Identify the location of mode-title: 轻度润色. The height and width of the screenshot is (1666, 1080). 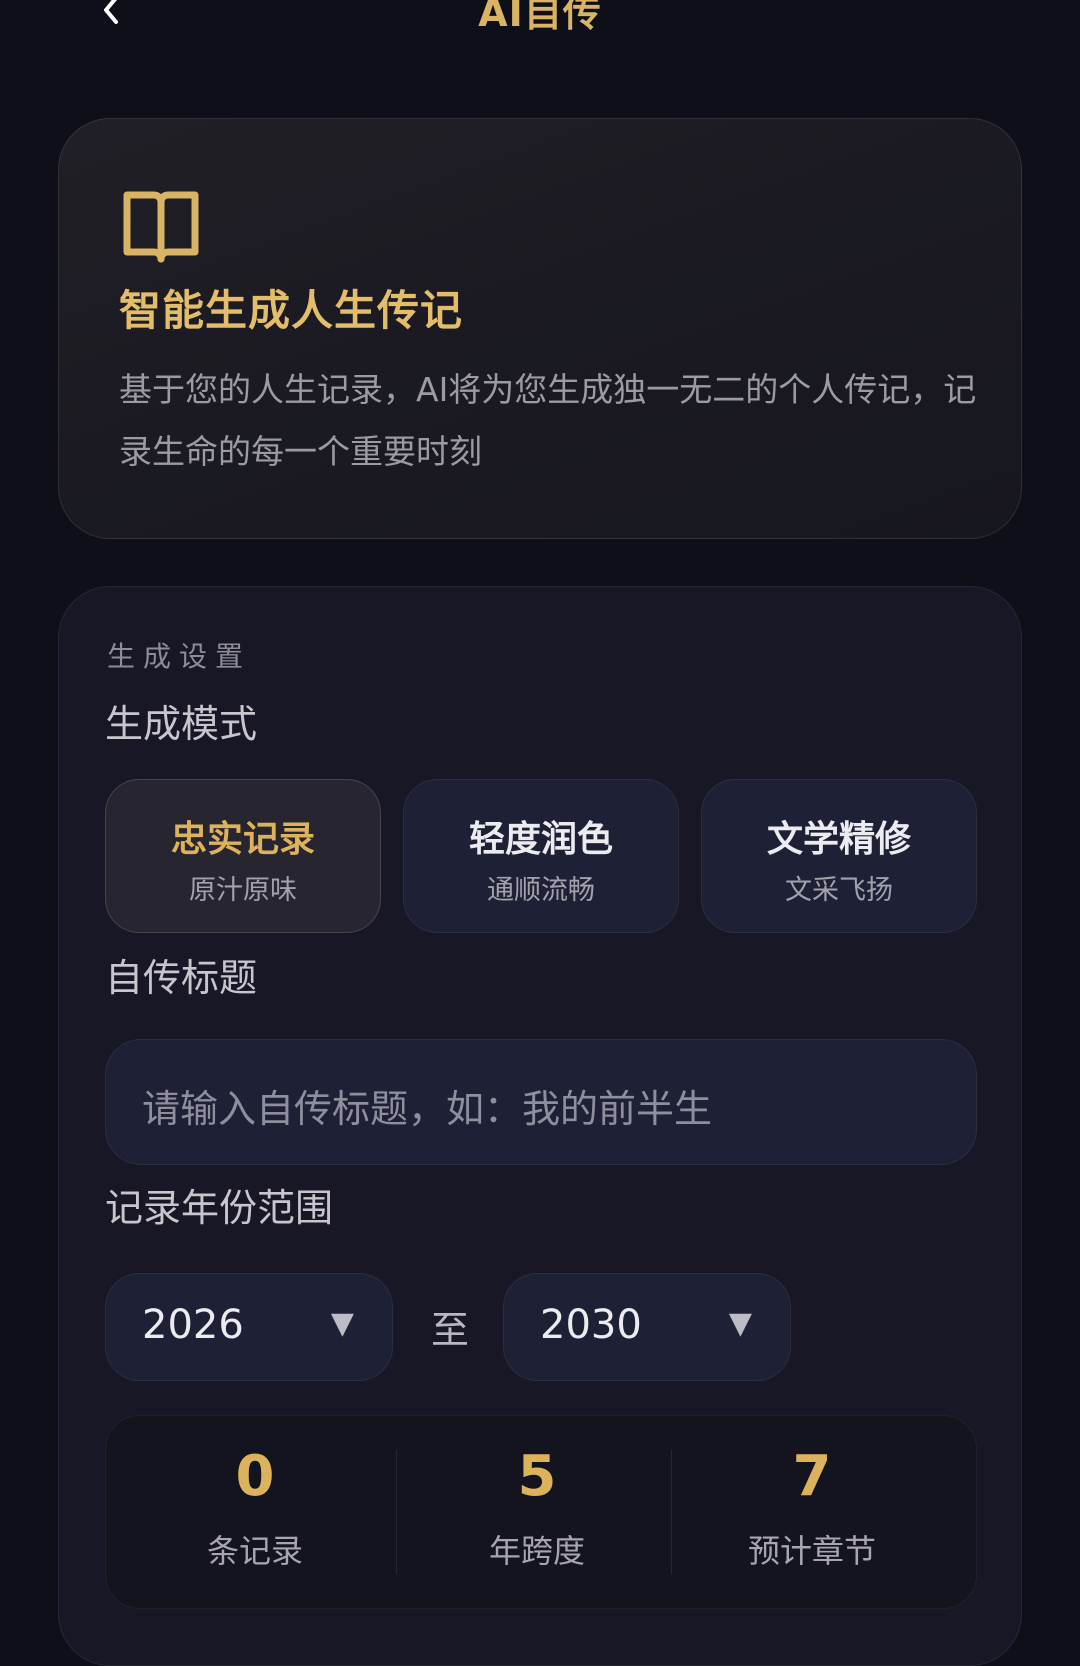
(540, 839).